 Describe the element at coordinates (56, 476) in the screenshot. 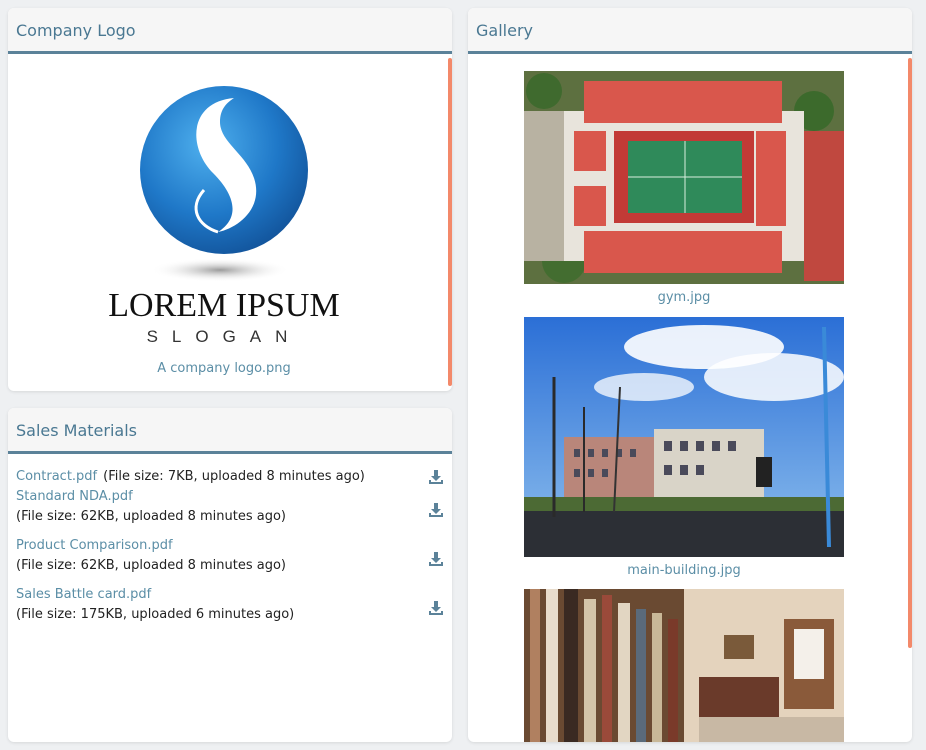

I see `file-link: Contract.pdf` at that location.